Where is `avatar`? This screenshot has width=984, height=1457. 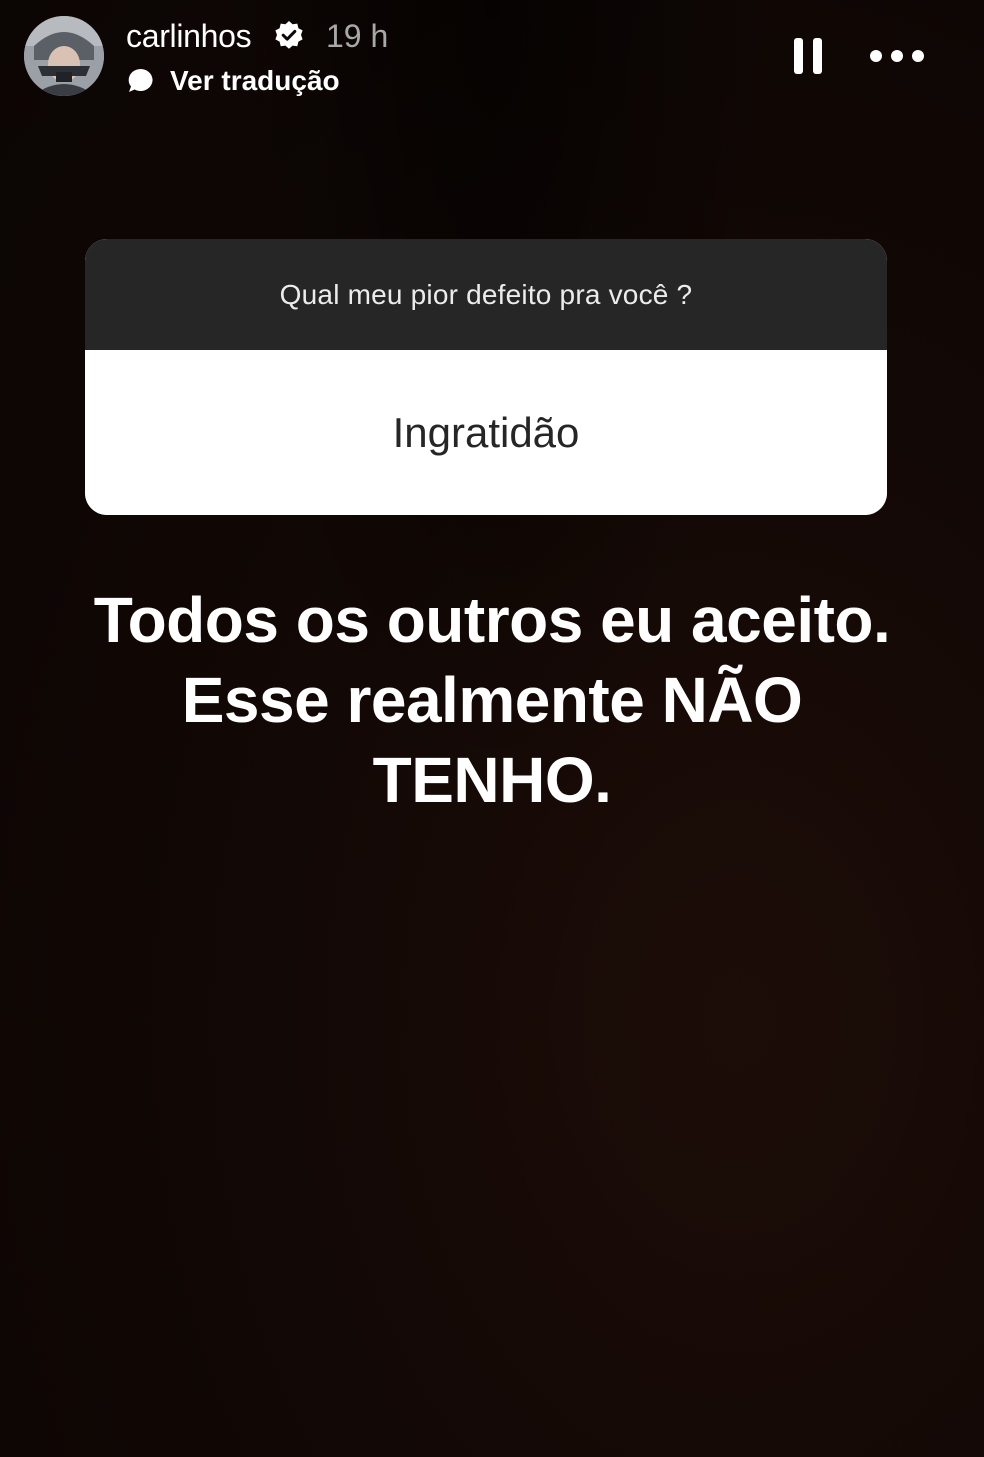
avatar is located at coordinates (64, 56).